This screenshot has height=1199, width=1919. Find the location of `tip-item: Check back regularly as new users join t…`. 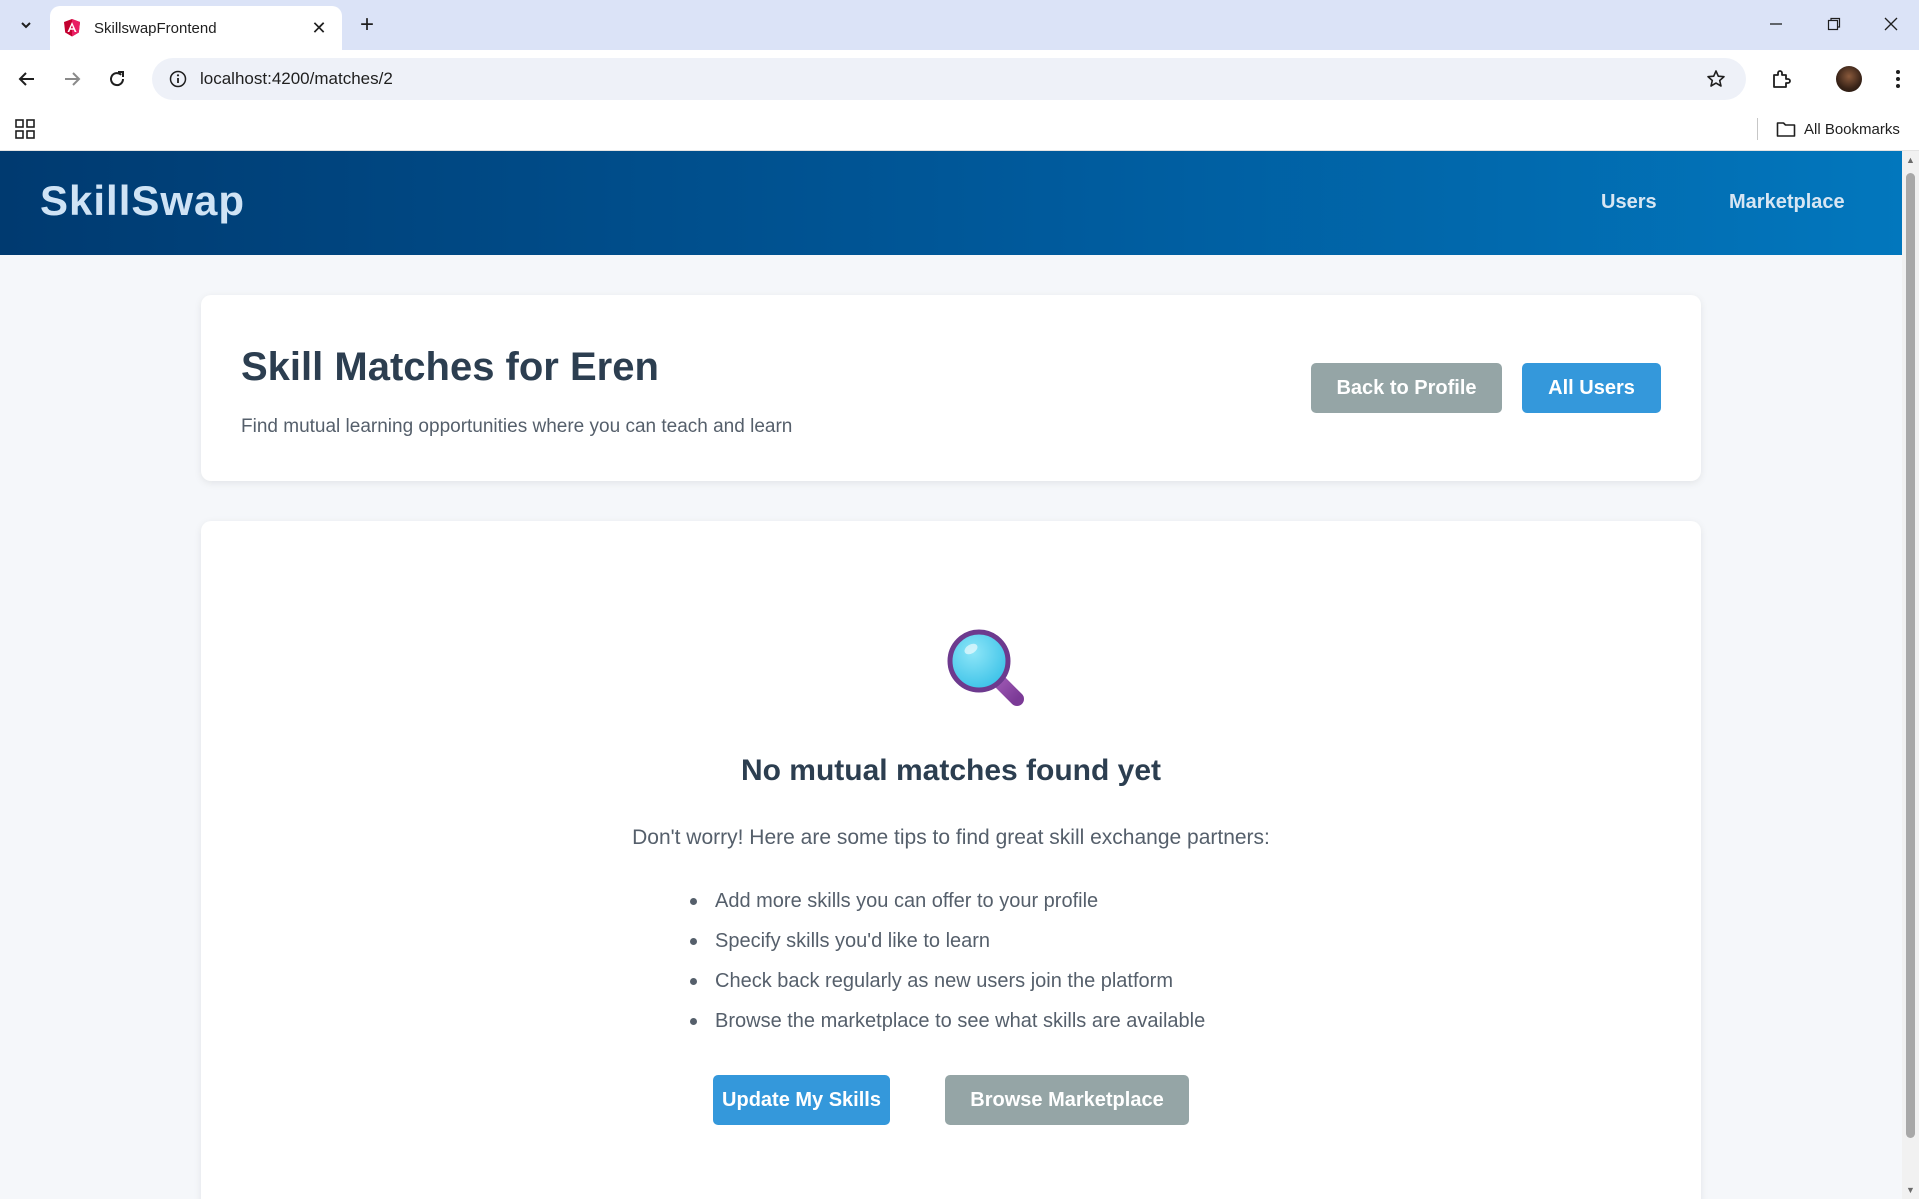

tip-item: Check back regularly as new users join t… is located at coordinates (968, 981).